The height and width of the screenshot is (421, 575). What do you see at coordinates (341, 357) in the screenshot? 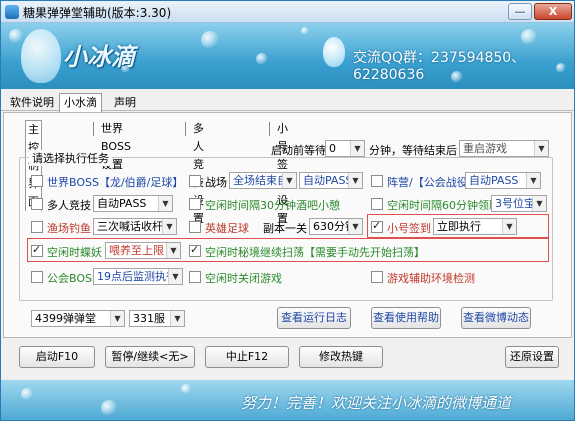
I see `hotkey-button: 修改热键` at bounding box center [341, 357].